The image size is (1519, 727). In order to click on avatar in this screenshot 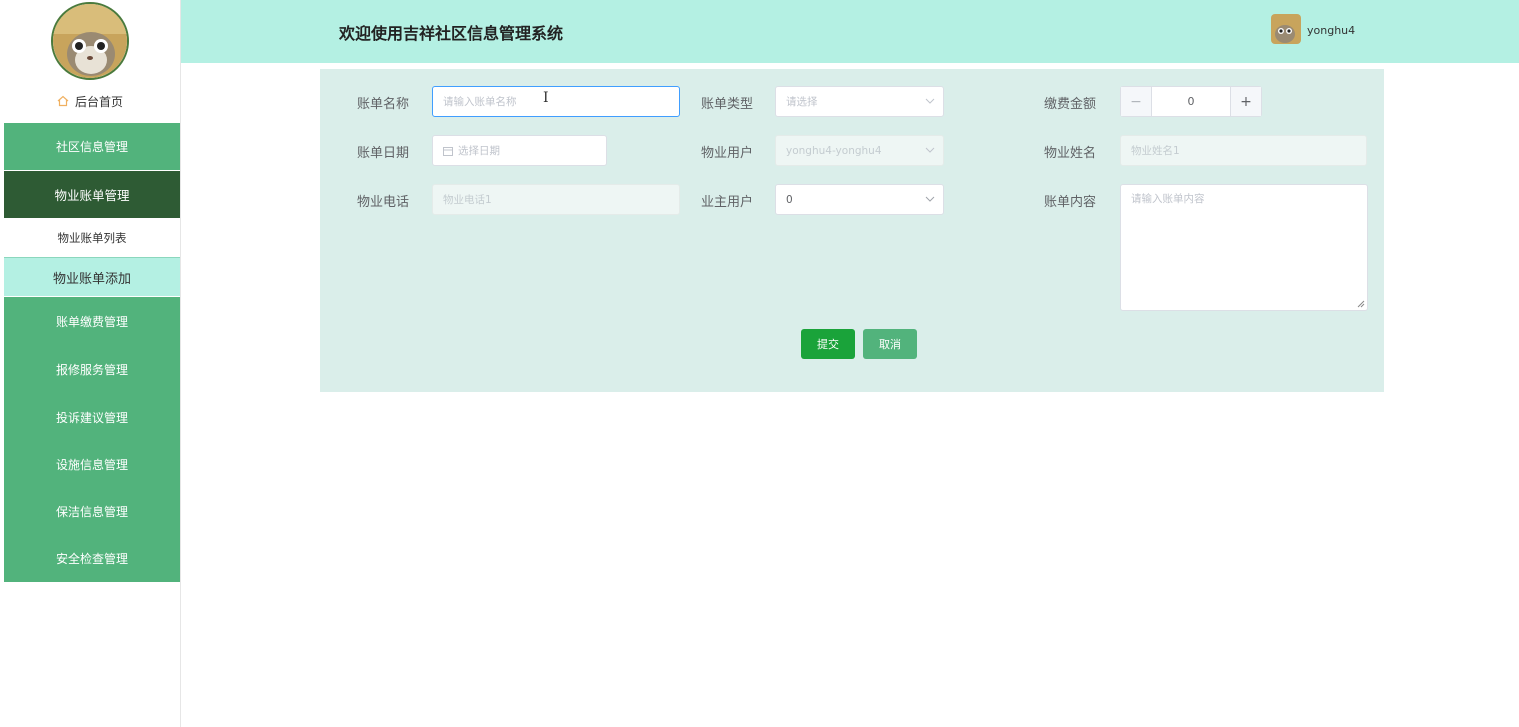, I will do `click(90, 41)`.